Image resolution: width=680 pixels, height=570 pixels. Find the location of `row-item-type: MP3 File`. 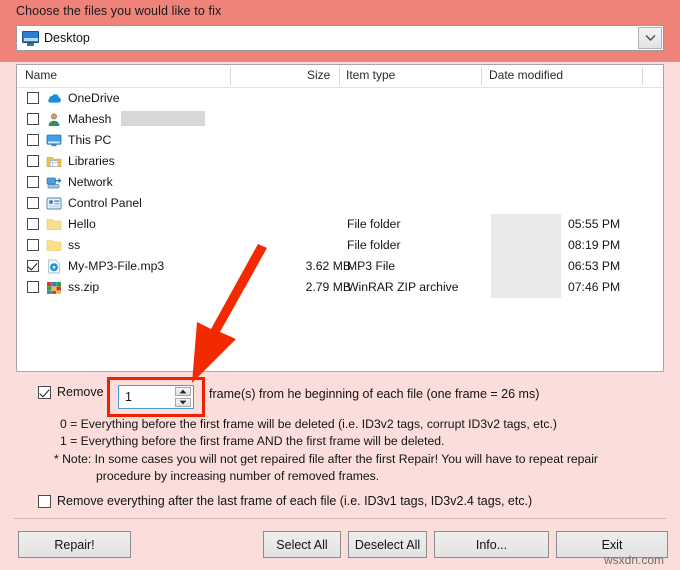

row-item-type: MP3 File is located at coordinates (371, 266).